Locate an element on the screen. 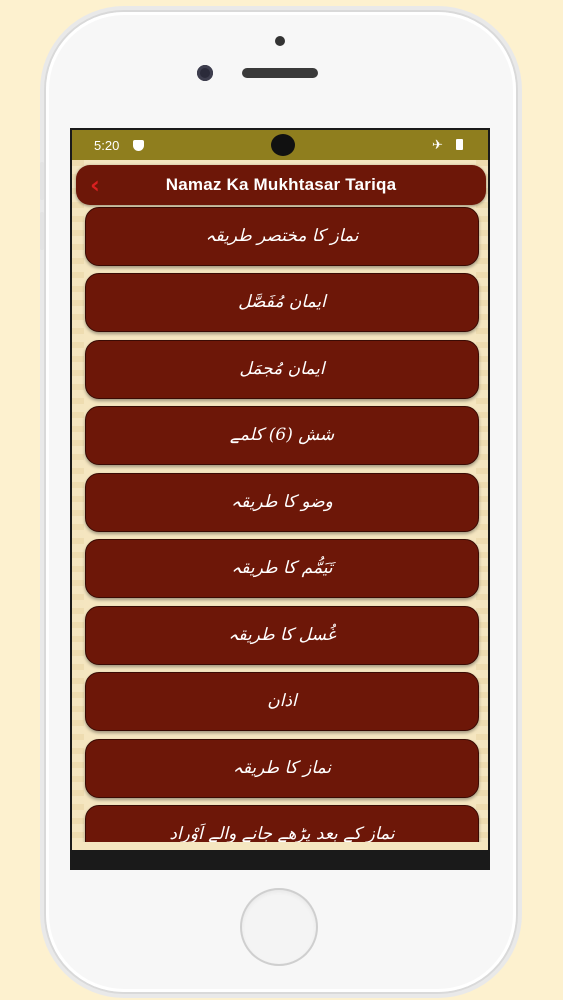 The width and height of the screenshot is (563, 1000). background-pattern is located at coordinates (78, 501).